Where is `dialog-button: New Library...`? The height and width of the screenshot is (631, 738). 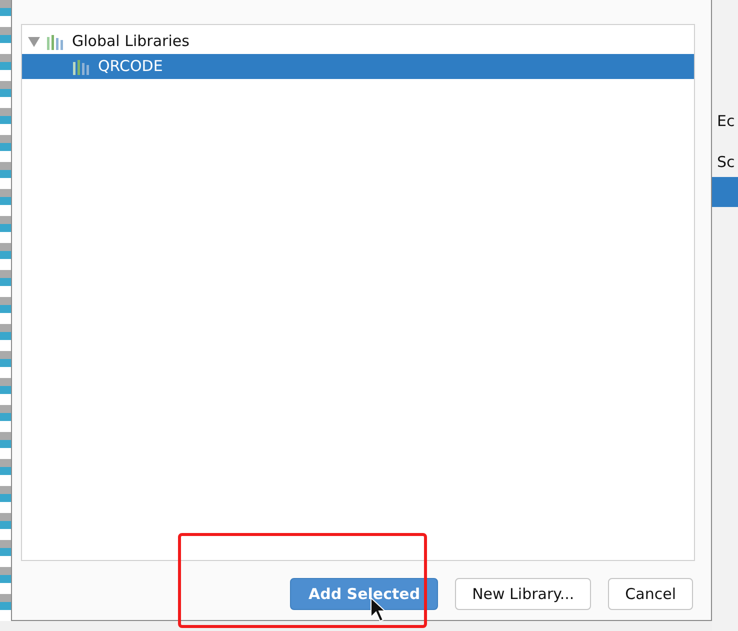
dialog-button: New Library... is located at coordinates (523, 594).